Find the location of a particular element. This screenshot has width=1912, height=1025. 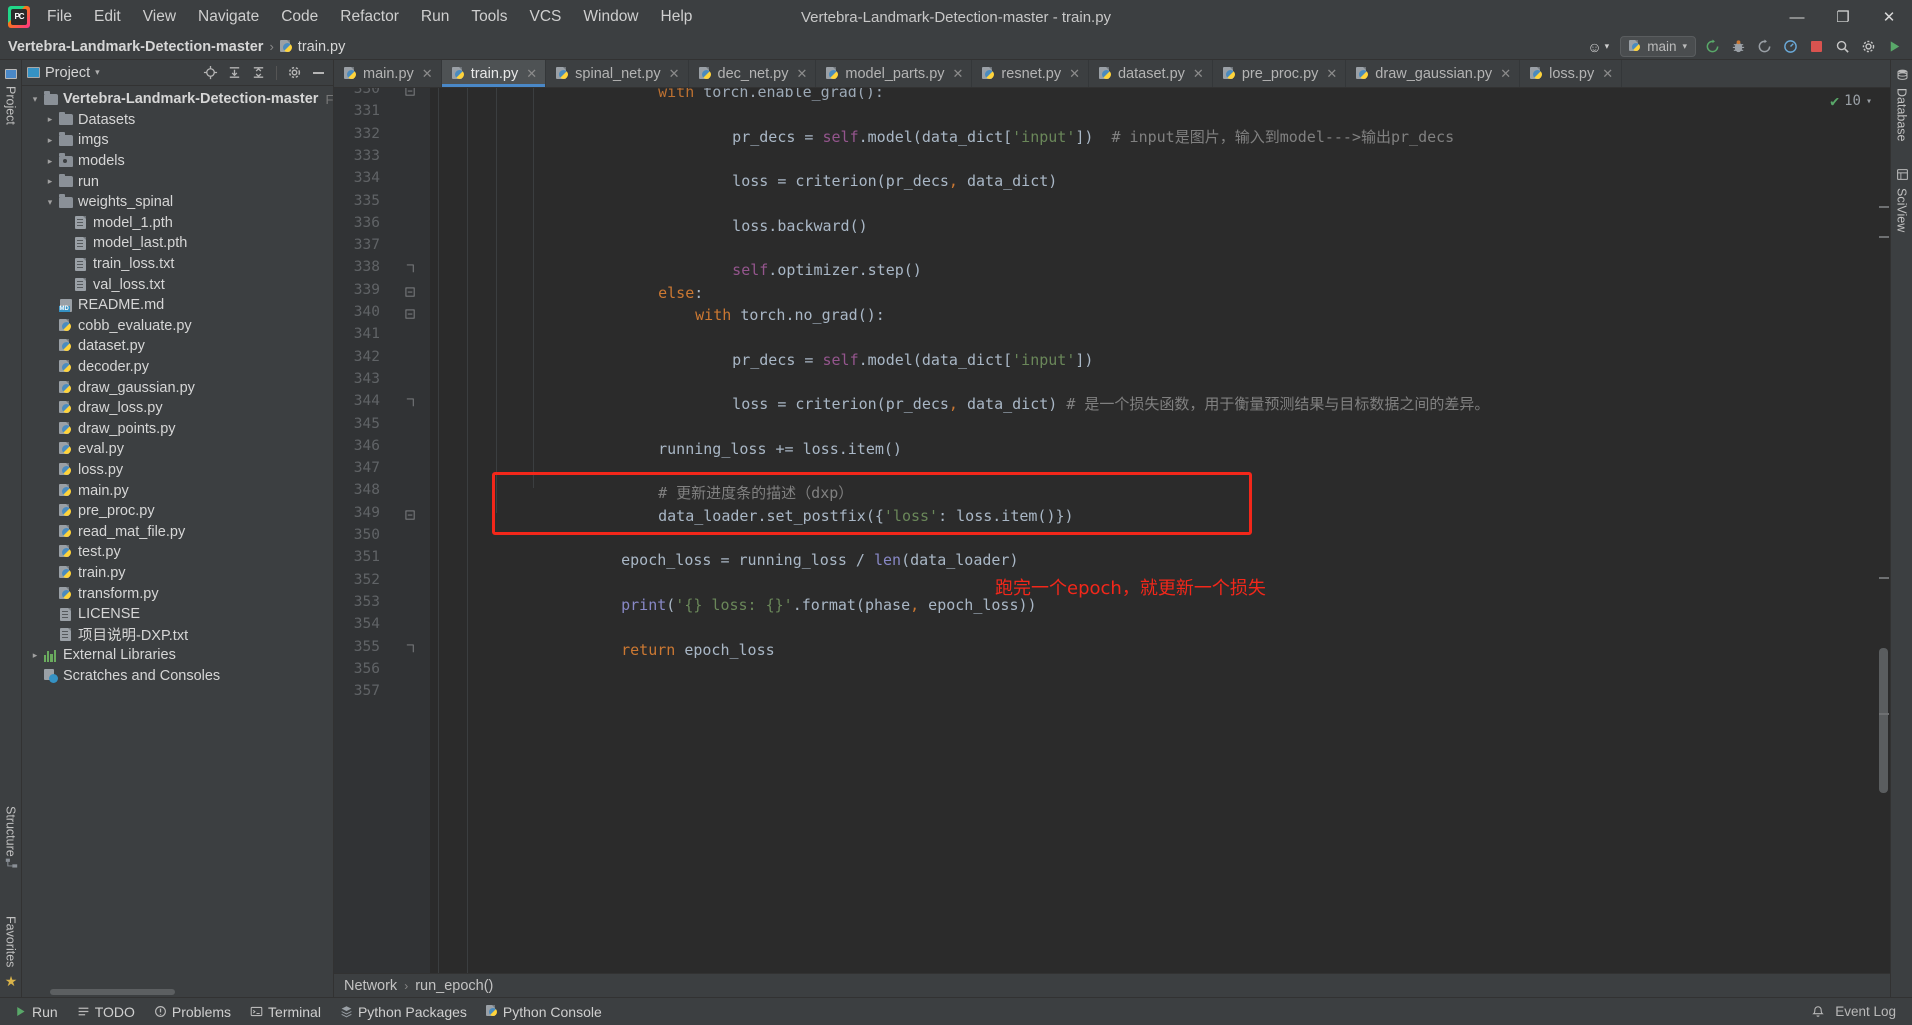

rail-label-structure: Structure is located at coordinates (11, 831).